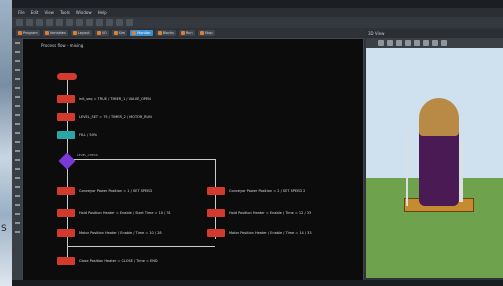  Describe the element at coordinates (49, 22) in the screenshot. I see `cut-icon` at that location.